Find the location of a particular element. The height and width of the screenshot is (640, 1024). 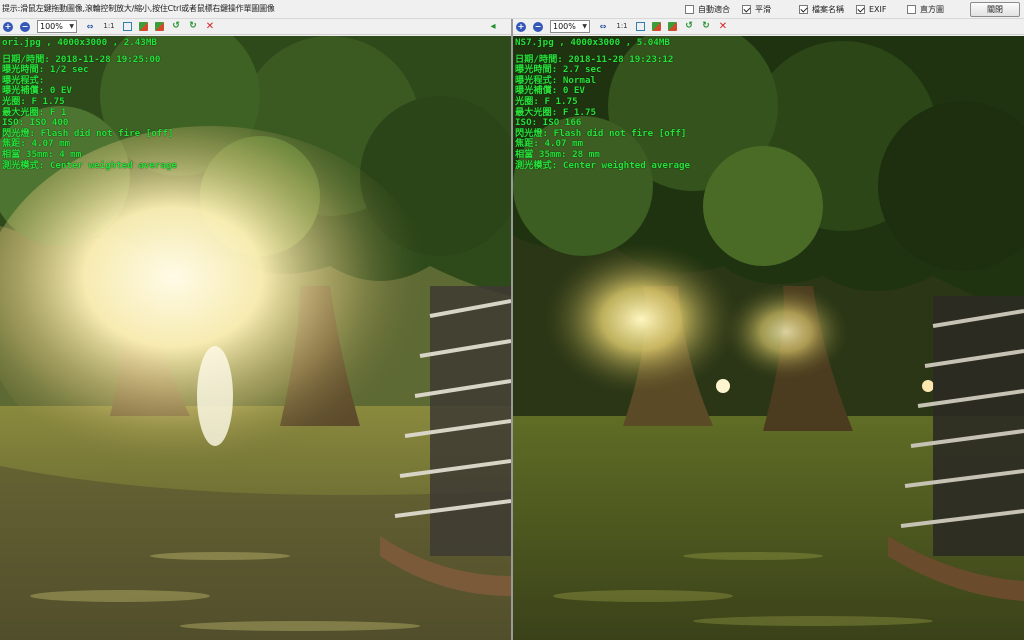

auto-fit-label: 自動適合 is located at coordinates (714, 9).